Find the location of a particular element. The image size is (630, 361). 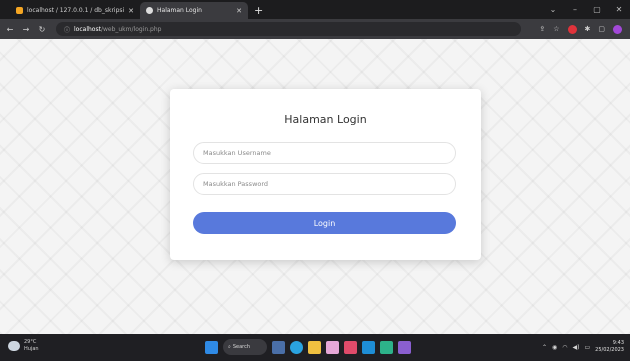

task-view-icon is located at coordinates (278, 347).